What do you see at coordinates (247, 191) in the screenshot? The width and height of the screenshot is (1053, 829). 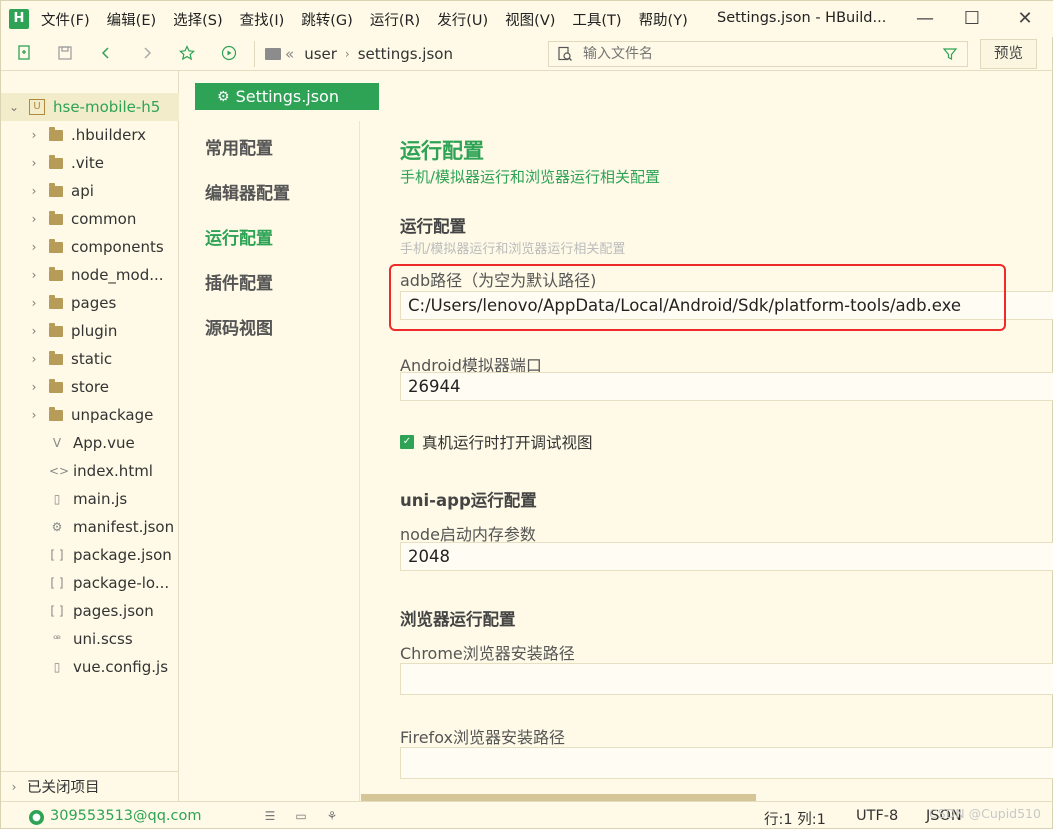 I see `nav-editor: 编辑器配置` at bounding box center [247, 191].